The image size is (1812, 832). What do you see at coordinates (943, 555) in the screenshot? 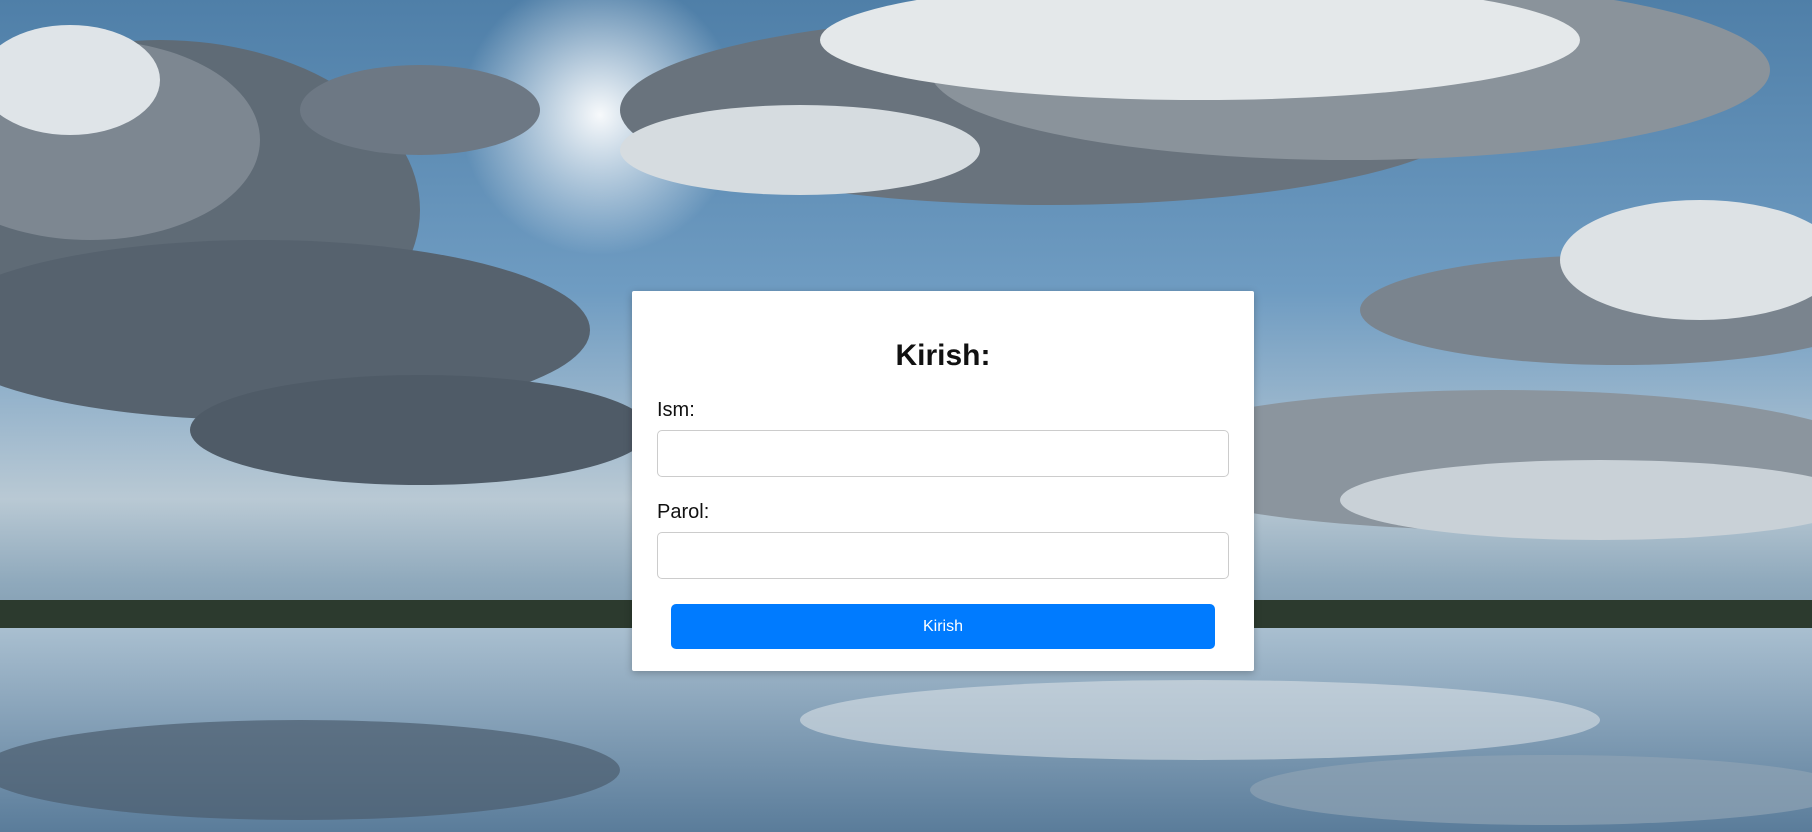
I see `password-input` at bounding box center [943, 555].